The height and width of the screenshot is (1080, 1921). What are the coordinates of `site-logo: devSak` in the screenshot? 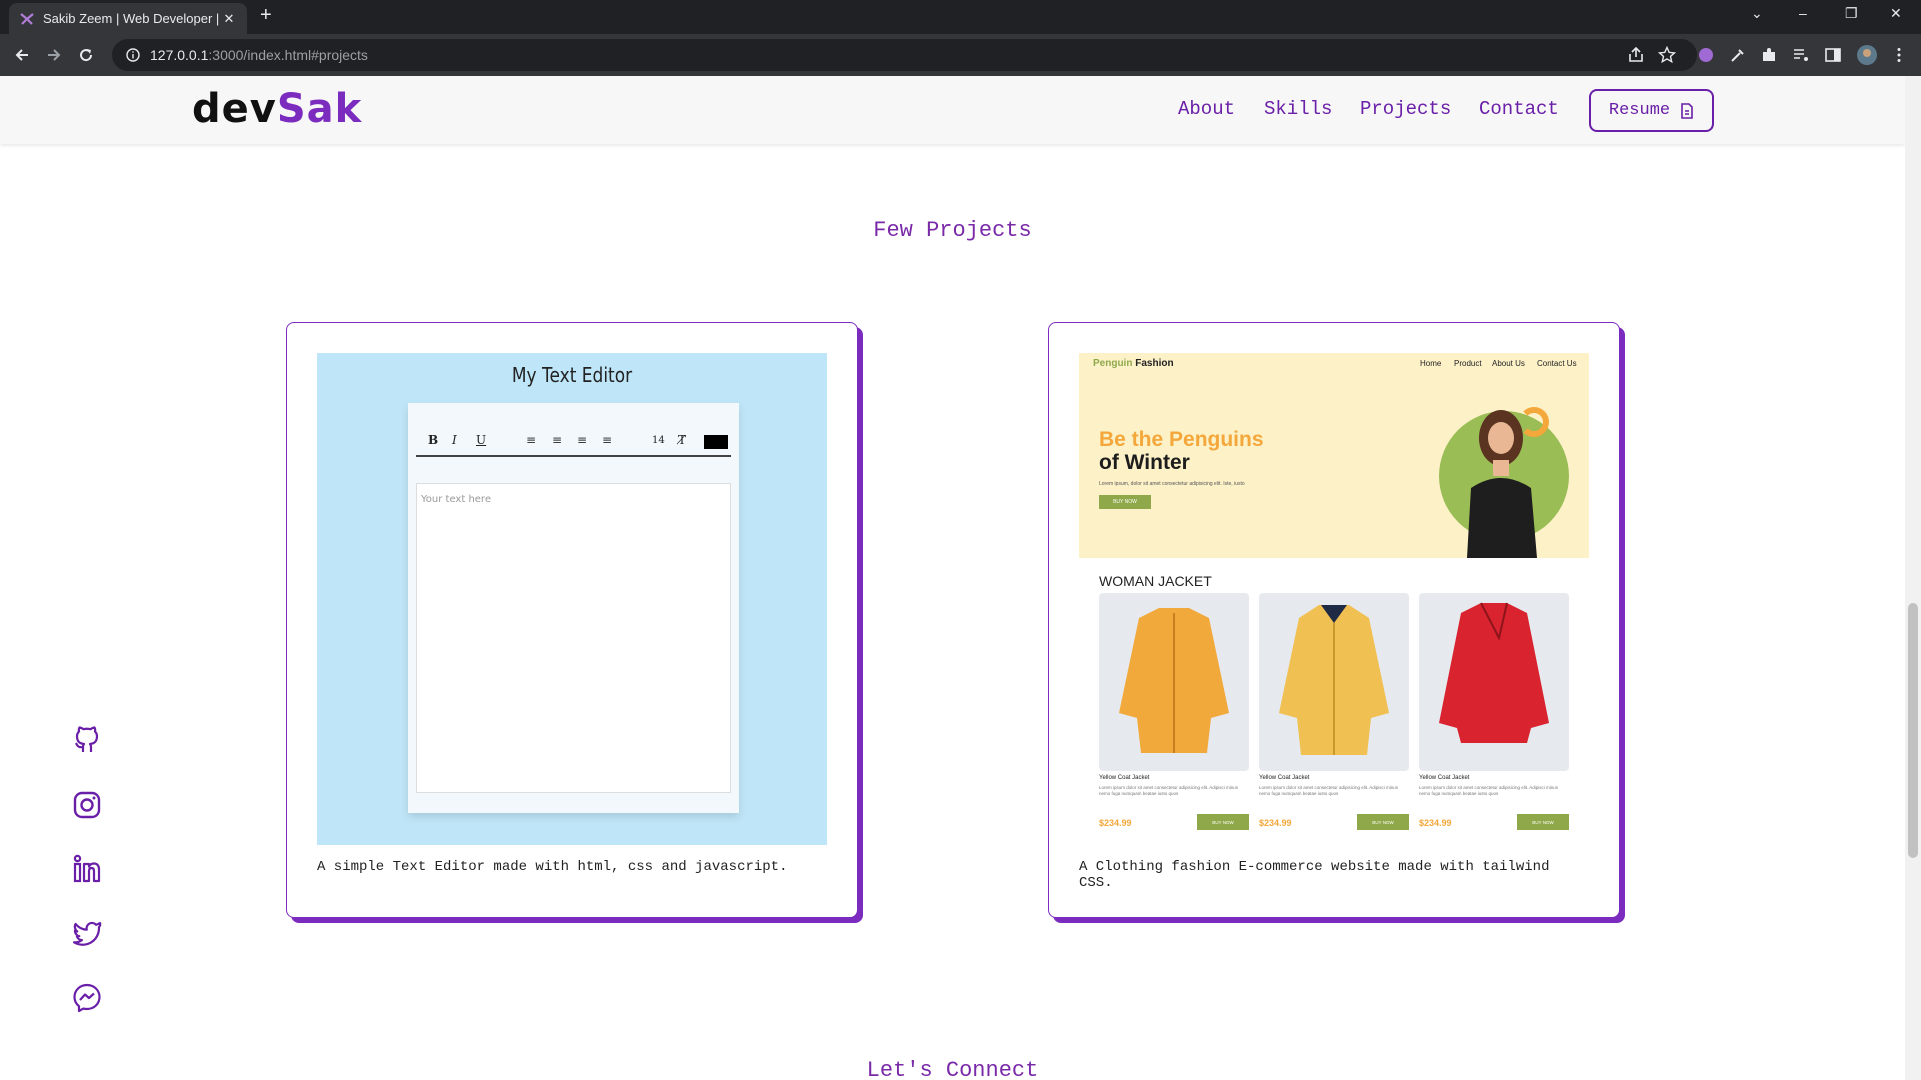 It's located at (277, 109).